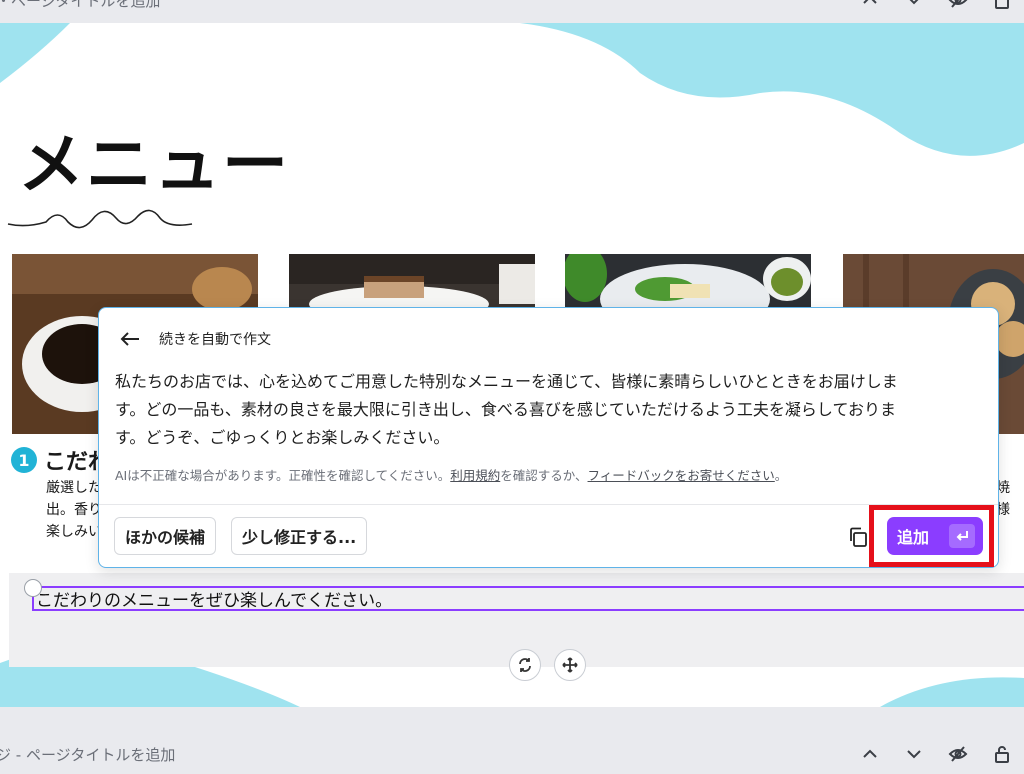 This screenshot has width=1024, height=774. I want to click on move-button, so click(570, 665).